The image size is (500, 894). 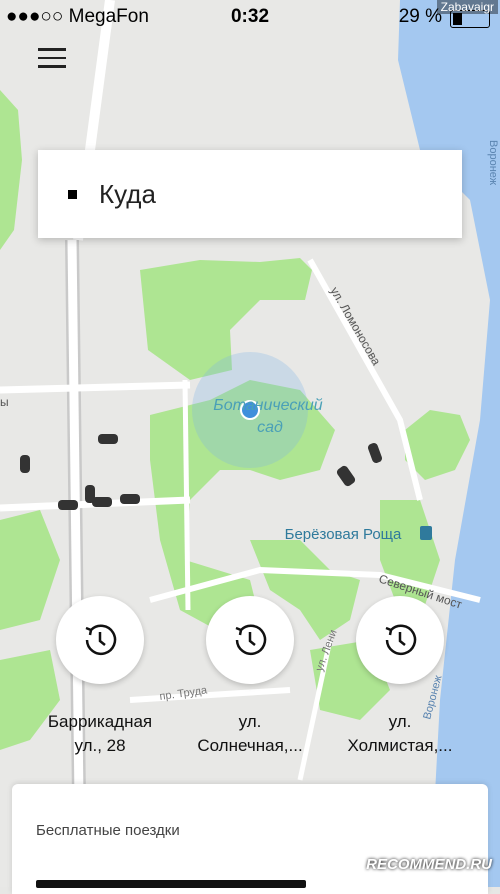 What do you see at coordinates (4, 402) in the screenshot?
I see `map-label-edge: ы` at bounding box center [4, 402].